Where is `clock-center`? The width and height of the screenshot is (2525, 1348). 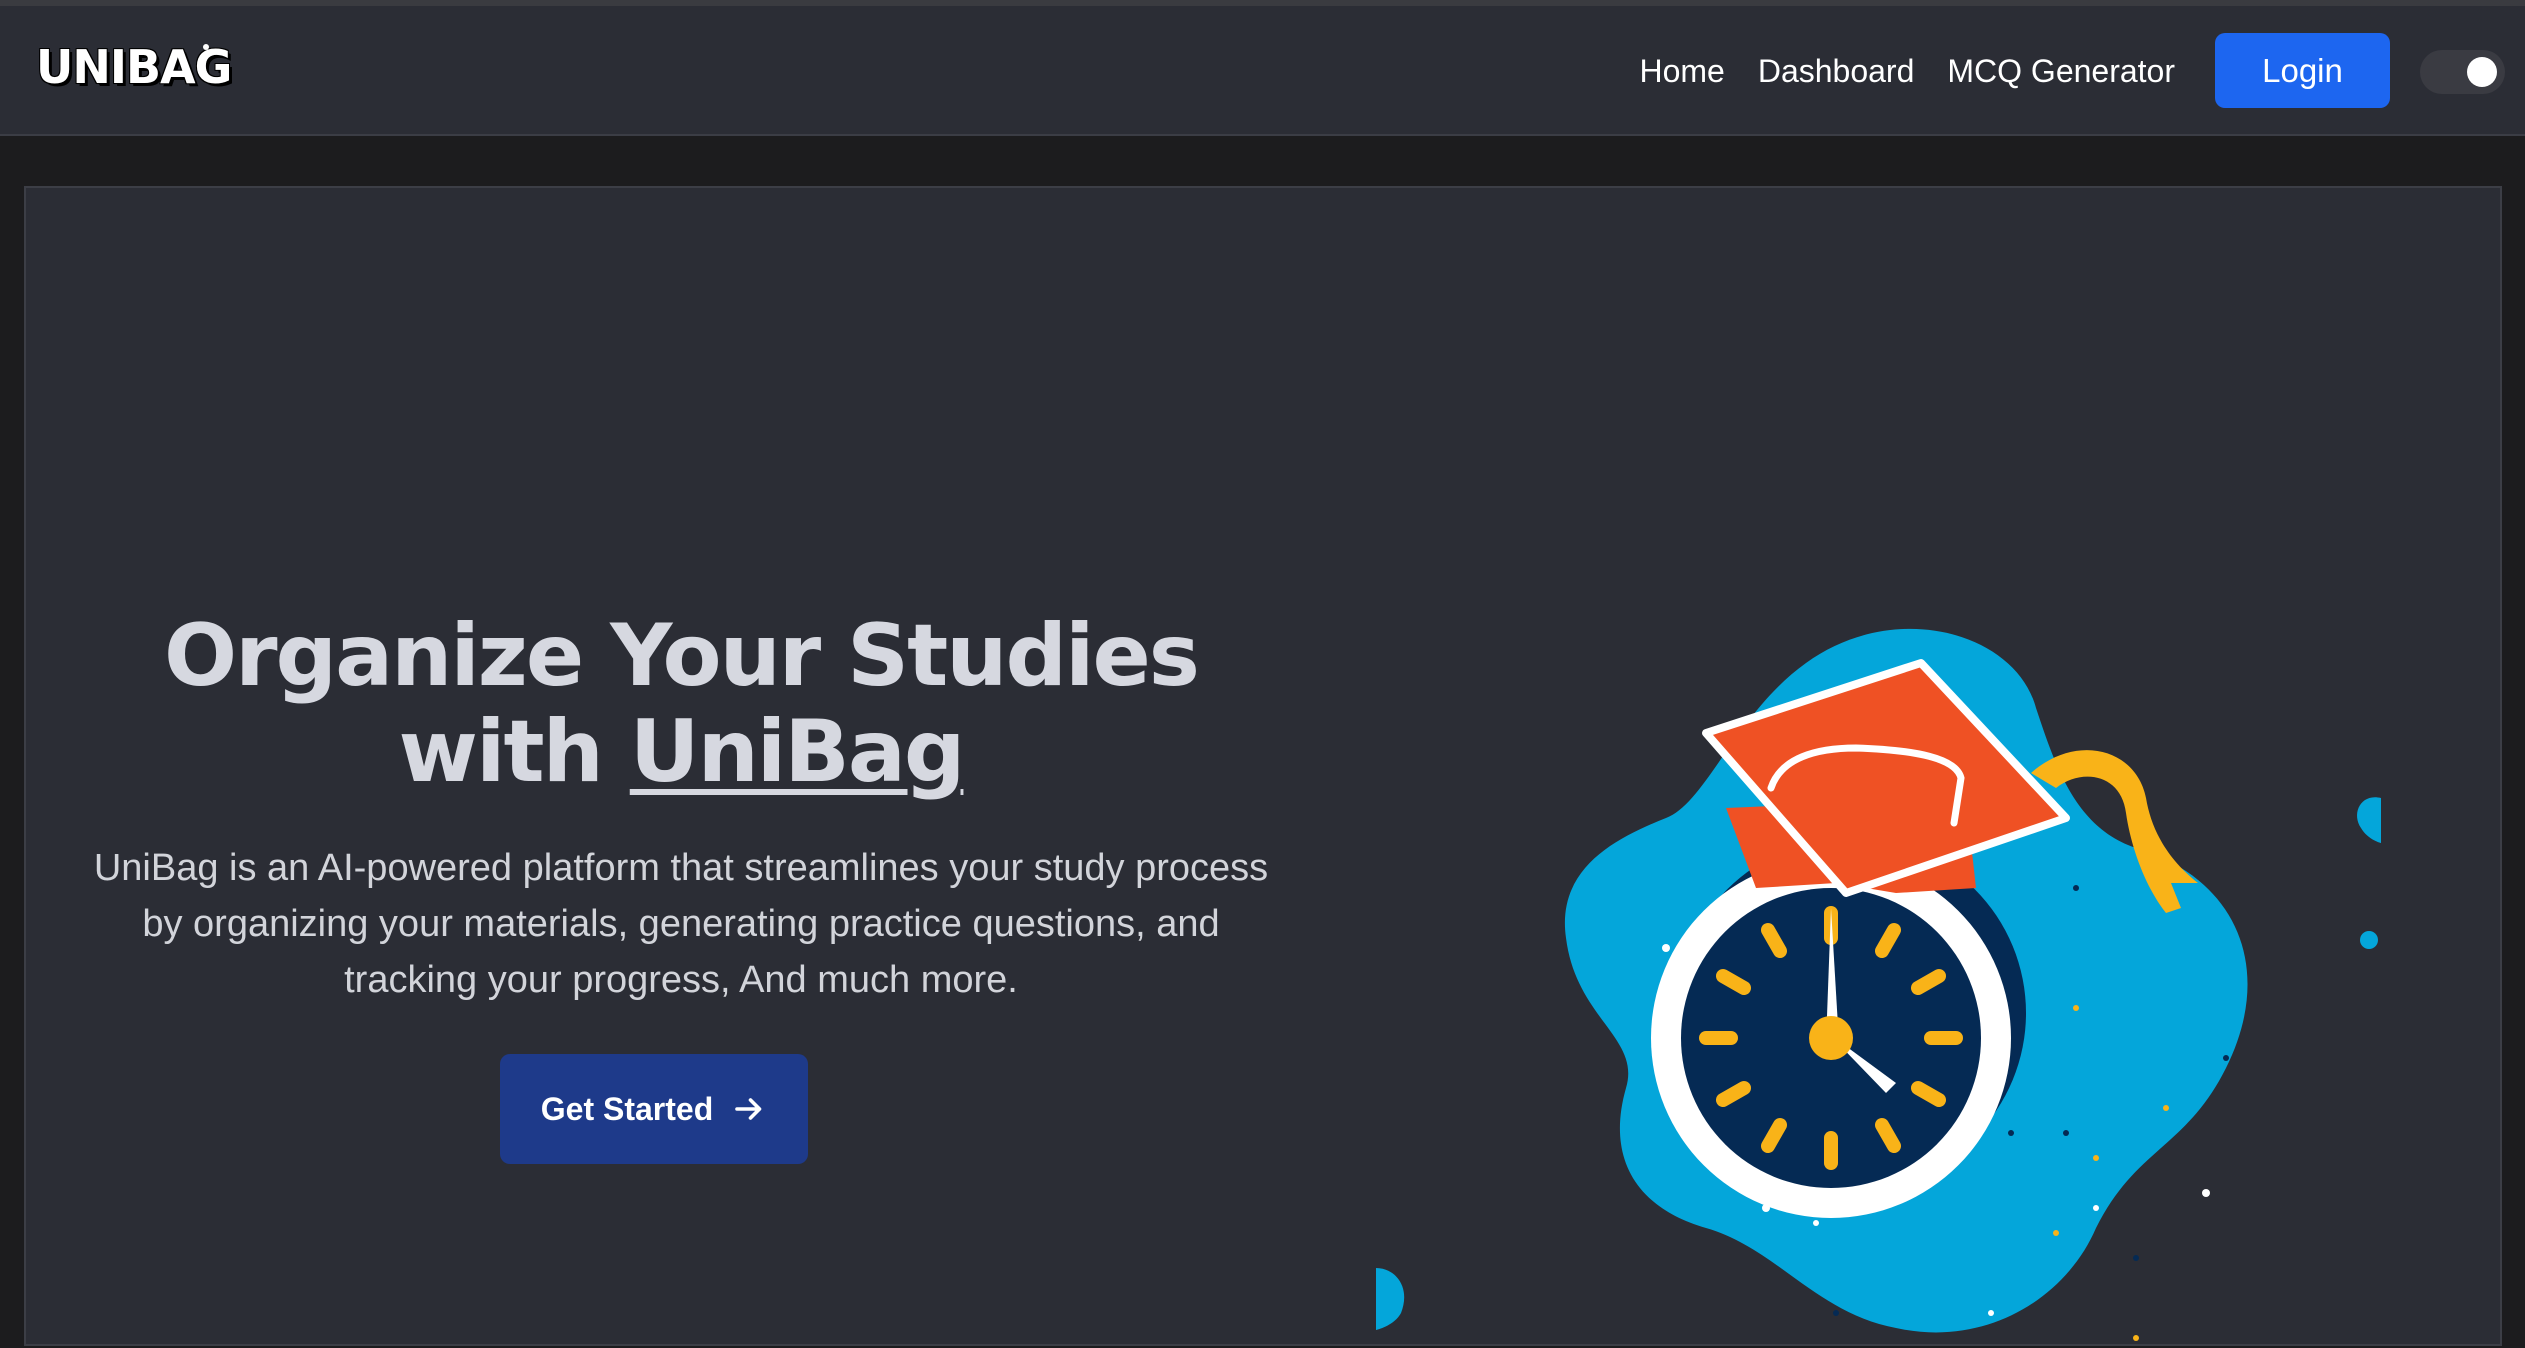
clock-center is located at coordinates (1831, 1038).